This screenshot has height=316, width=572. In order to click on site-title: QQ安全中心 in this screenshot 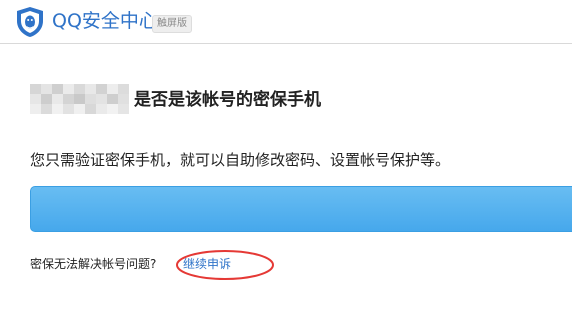, I will do `click(105, 21)`.